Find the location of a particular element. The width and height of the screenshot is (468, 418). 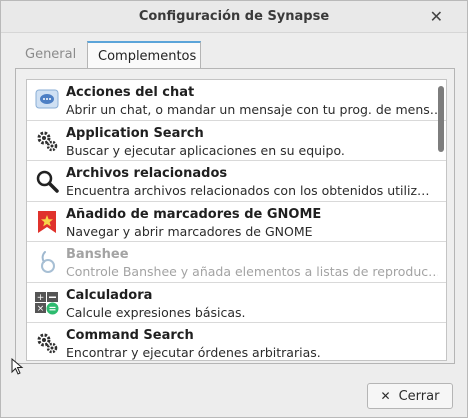

plugin-name: Banshee is located at coordinates (97, 254).